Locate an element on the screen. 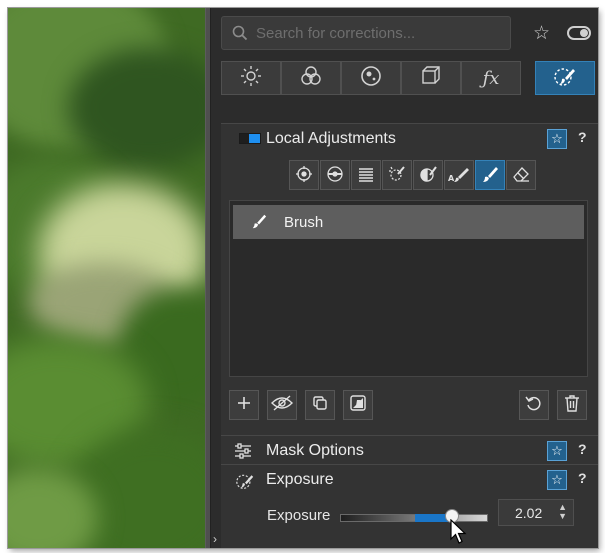 The width and height of the screenshot is (605, 553). control-line-icon is located at coordinates (335, 175).